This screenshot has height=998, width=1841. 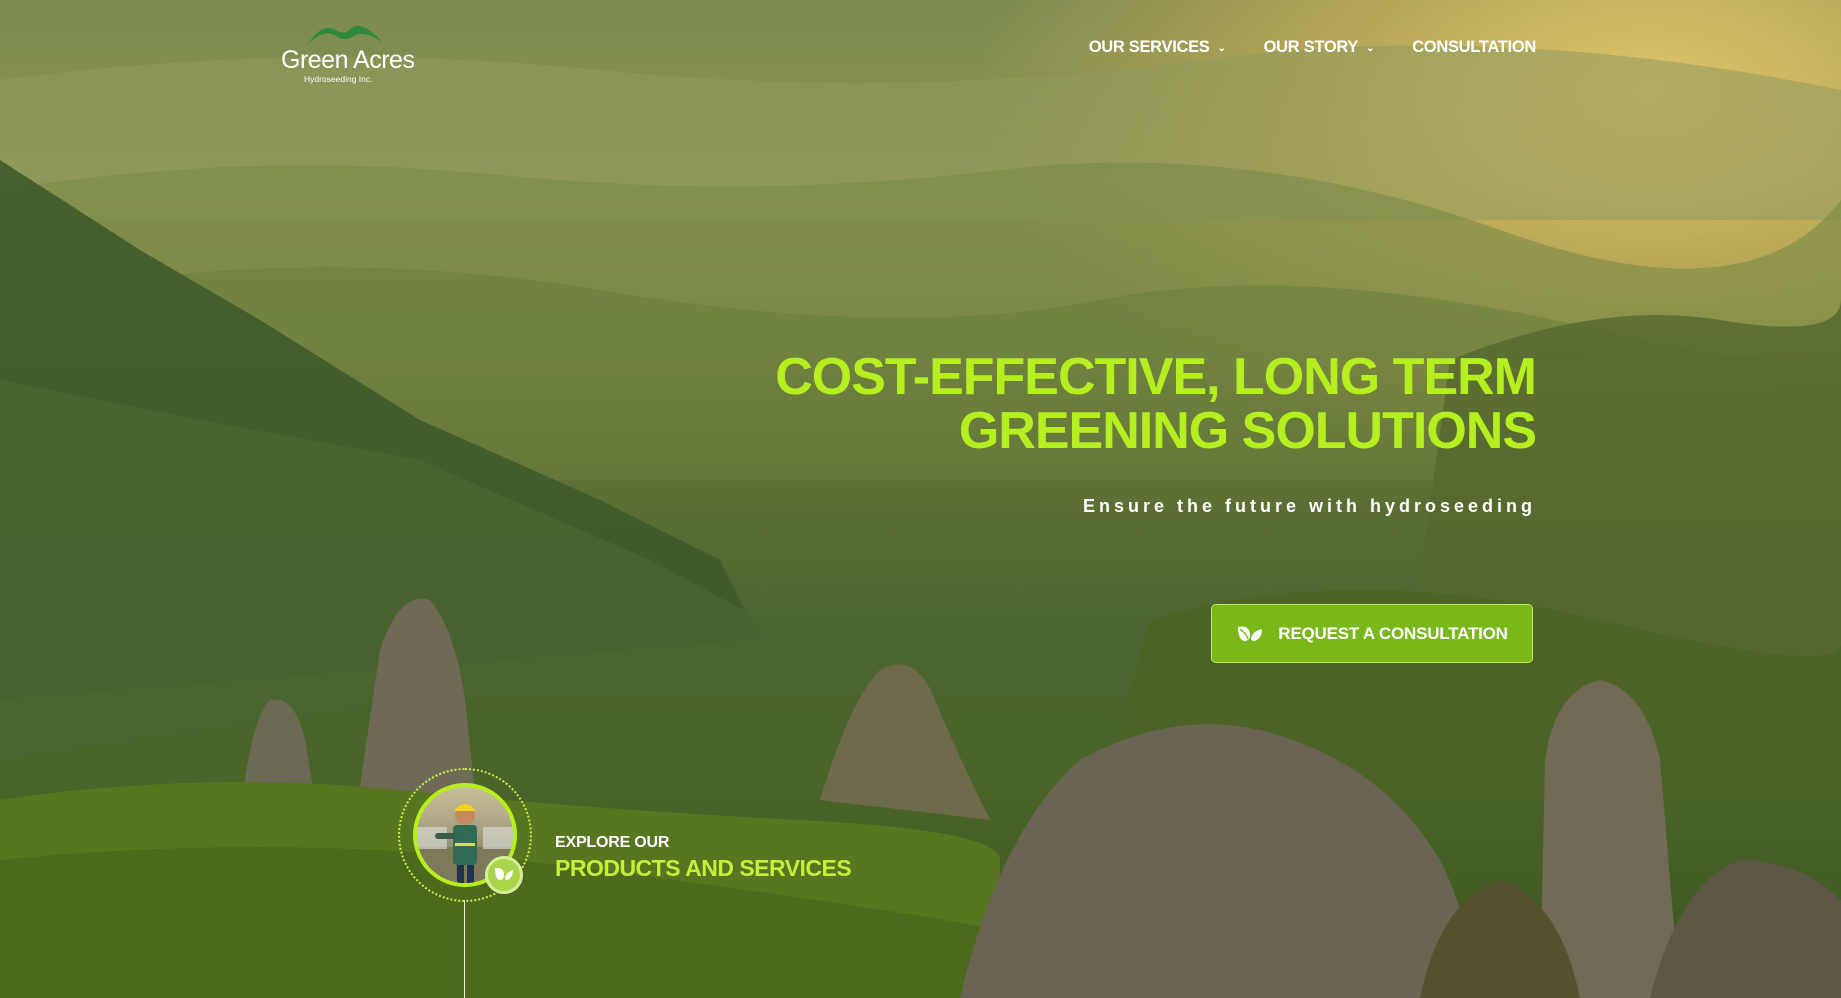 I want to click on request-consultation-button: REQUEST A CONSULTATION, so click(x=1372, y=633).